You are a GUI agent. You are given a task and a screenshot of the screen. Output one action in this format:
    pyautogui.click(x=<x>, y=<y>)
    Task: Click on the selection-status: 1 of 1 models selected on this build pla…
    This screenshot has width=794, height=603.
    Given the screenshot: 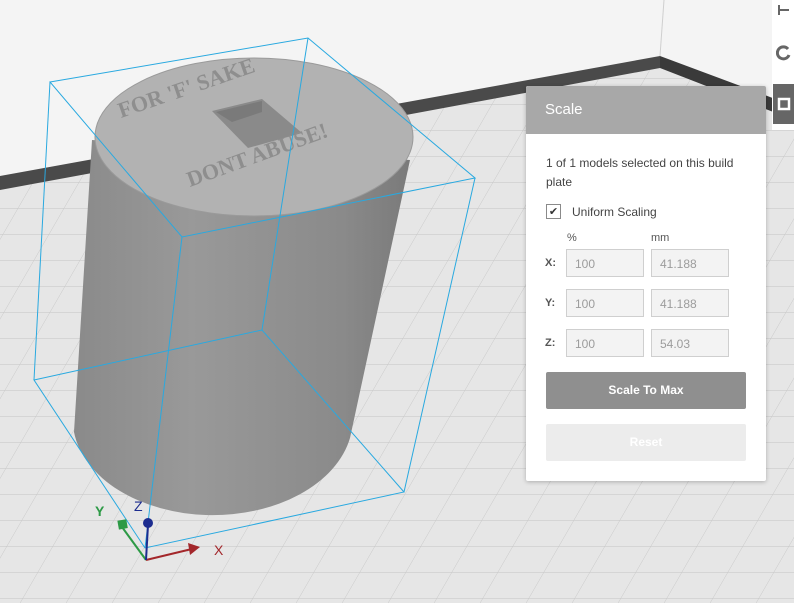 What is the action you would take?
    pyautogui.click(x=640, y=172)
    